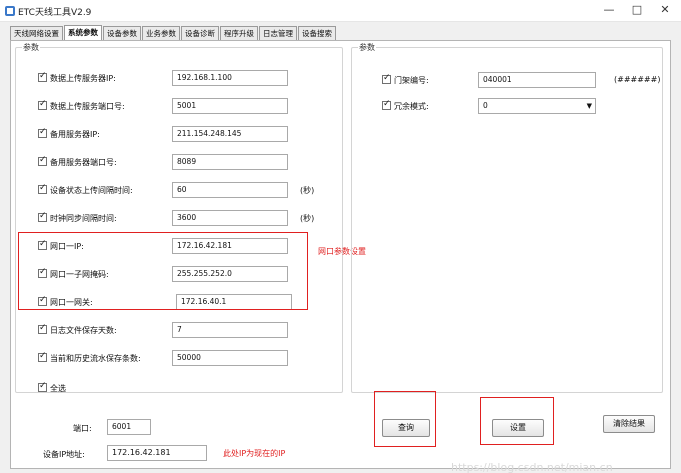  What do you see at coordinates (36, 33) in the screenshot?
I see `tab-antenna-network: 天线网络设置` at bounding box center [36, 33].